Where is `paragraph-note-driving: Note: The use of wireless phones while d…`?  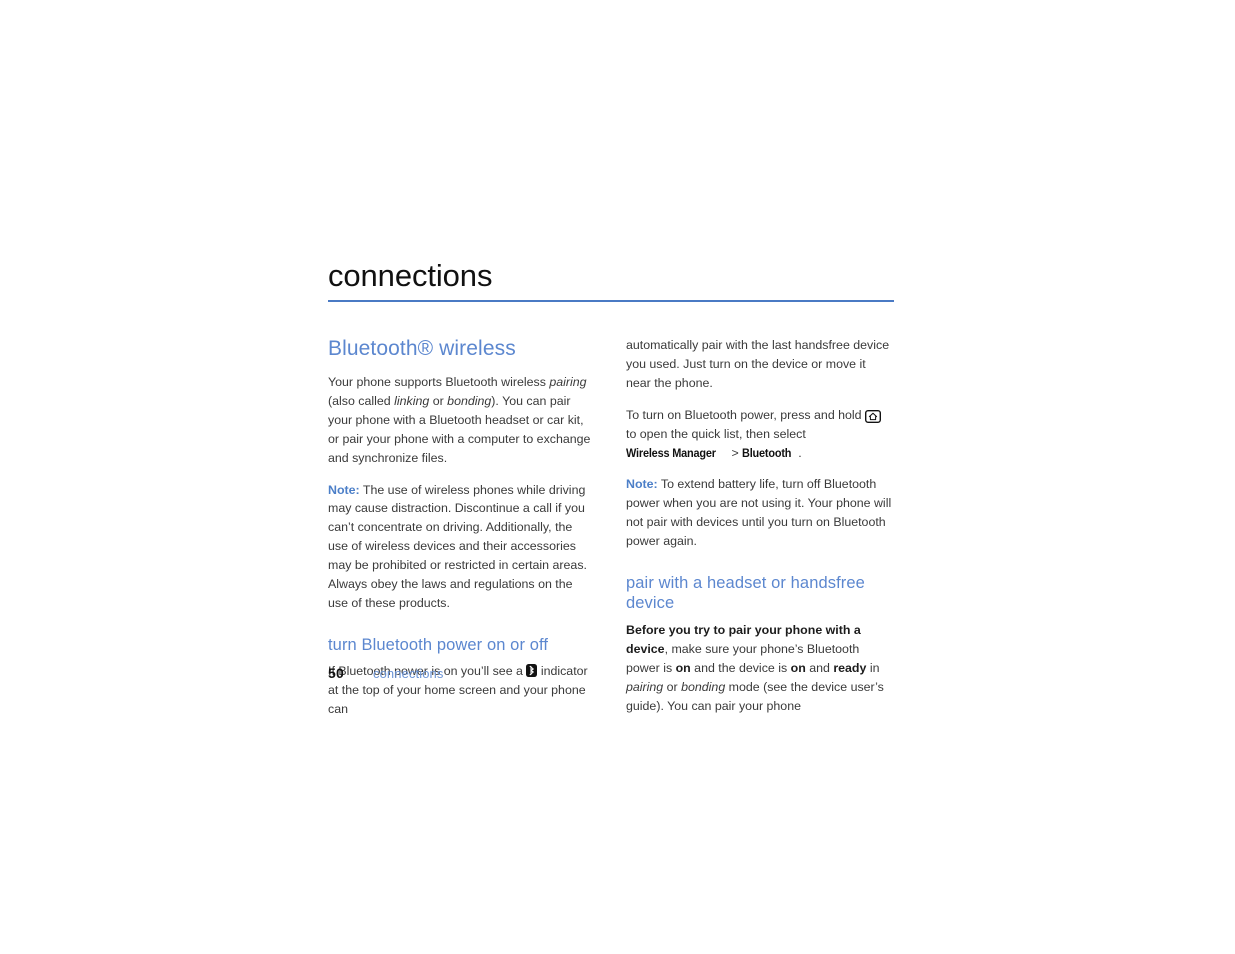
paragraph-note-driving: Note: The use of wireless phones while d… is located at coordinates (461, 547).